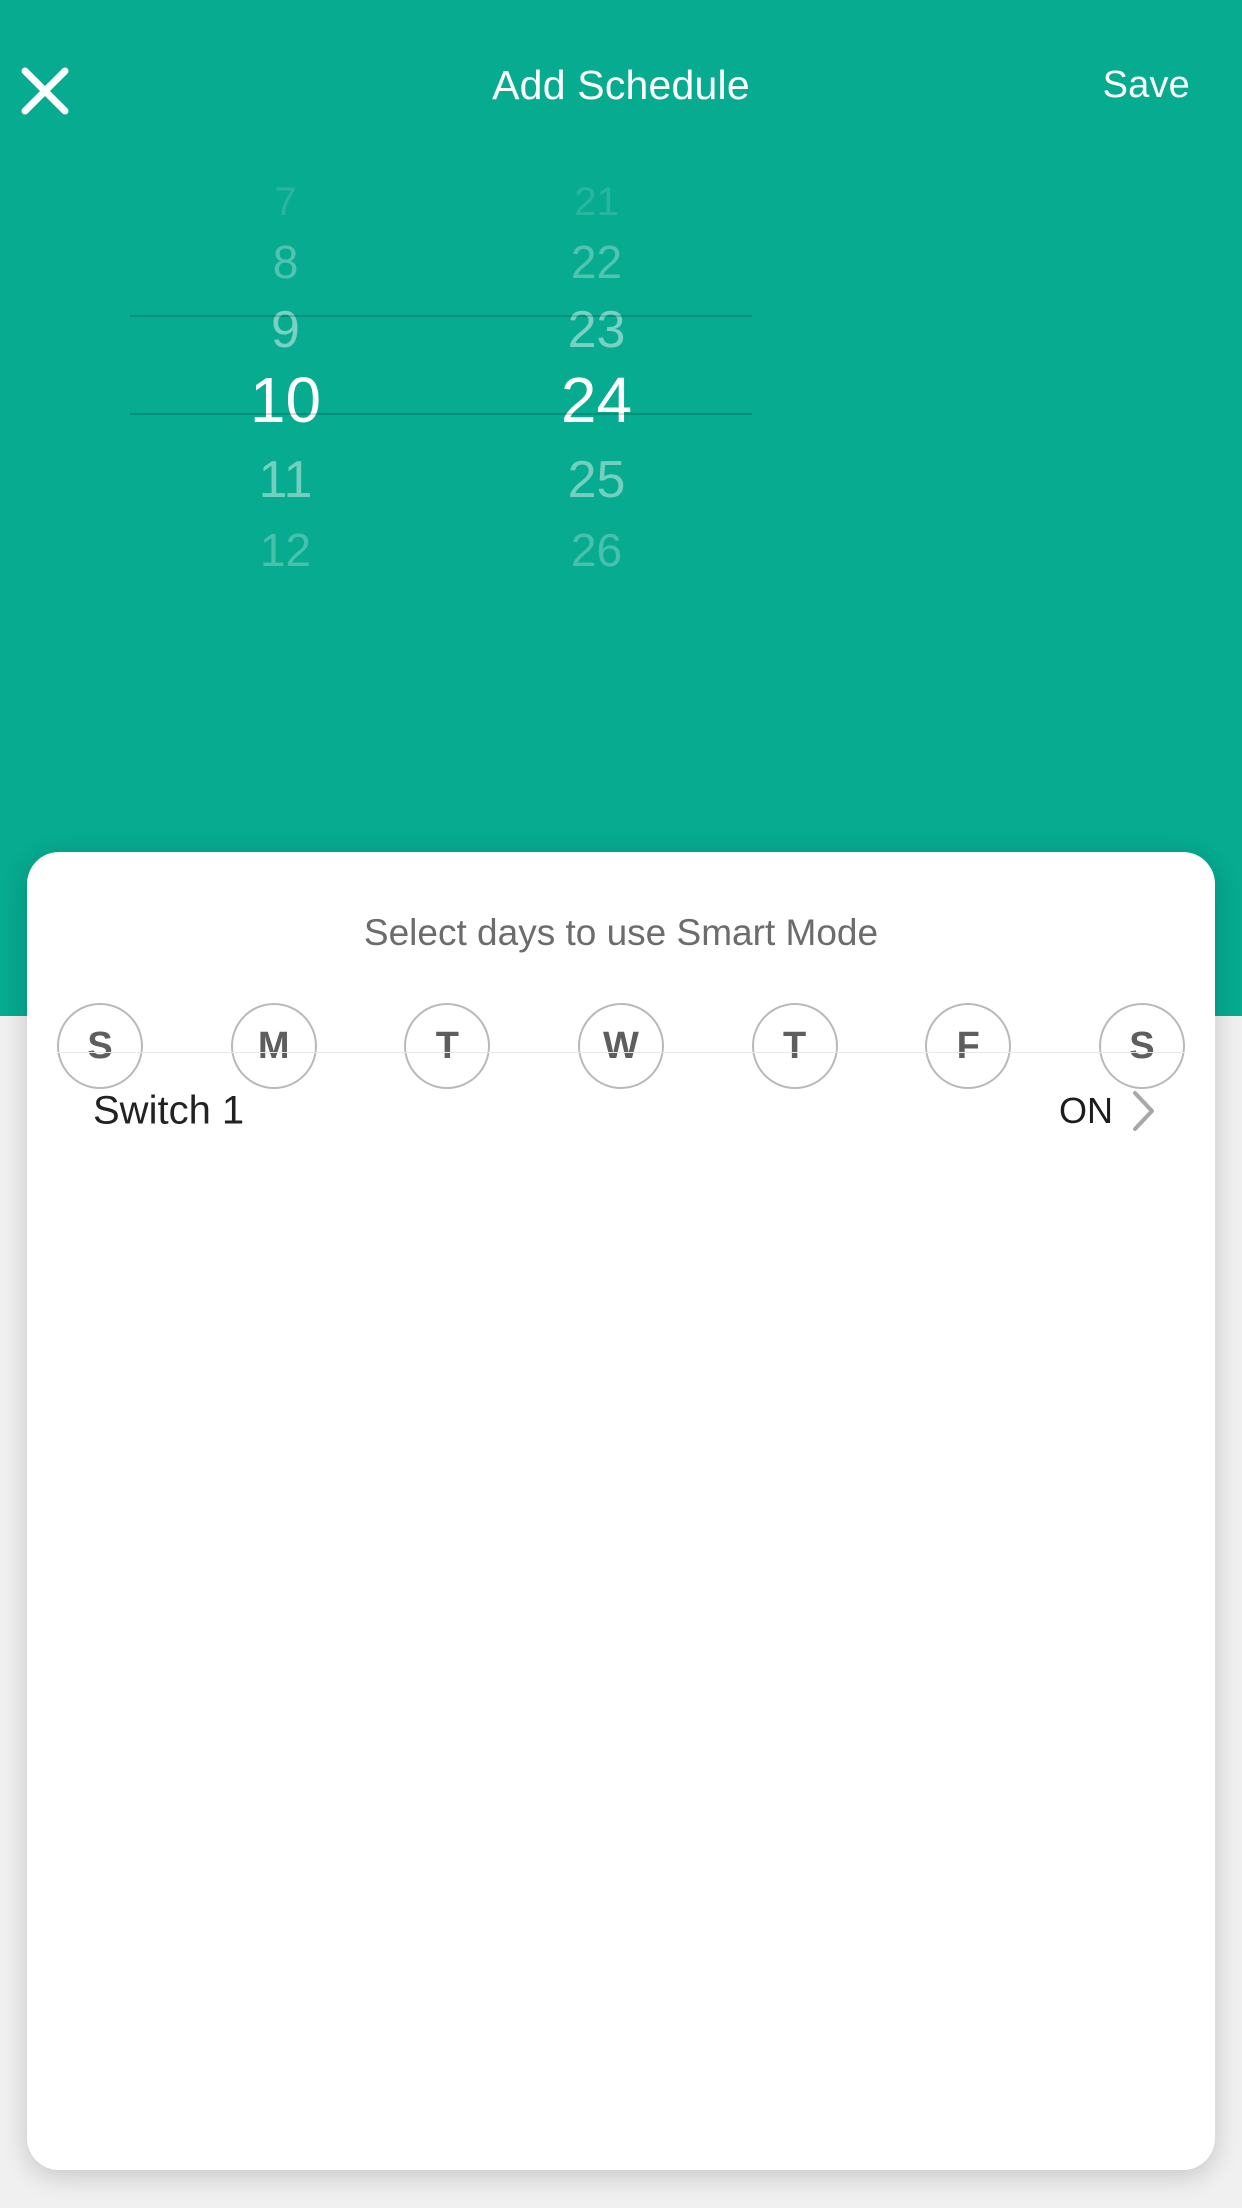 Image resolution: width=1242 pixels, height=2208 pixels. What do you see at coordinates (596, 550) in the screenshot?
I see `minute-option: 26` at bounding box center [596, 550].